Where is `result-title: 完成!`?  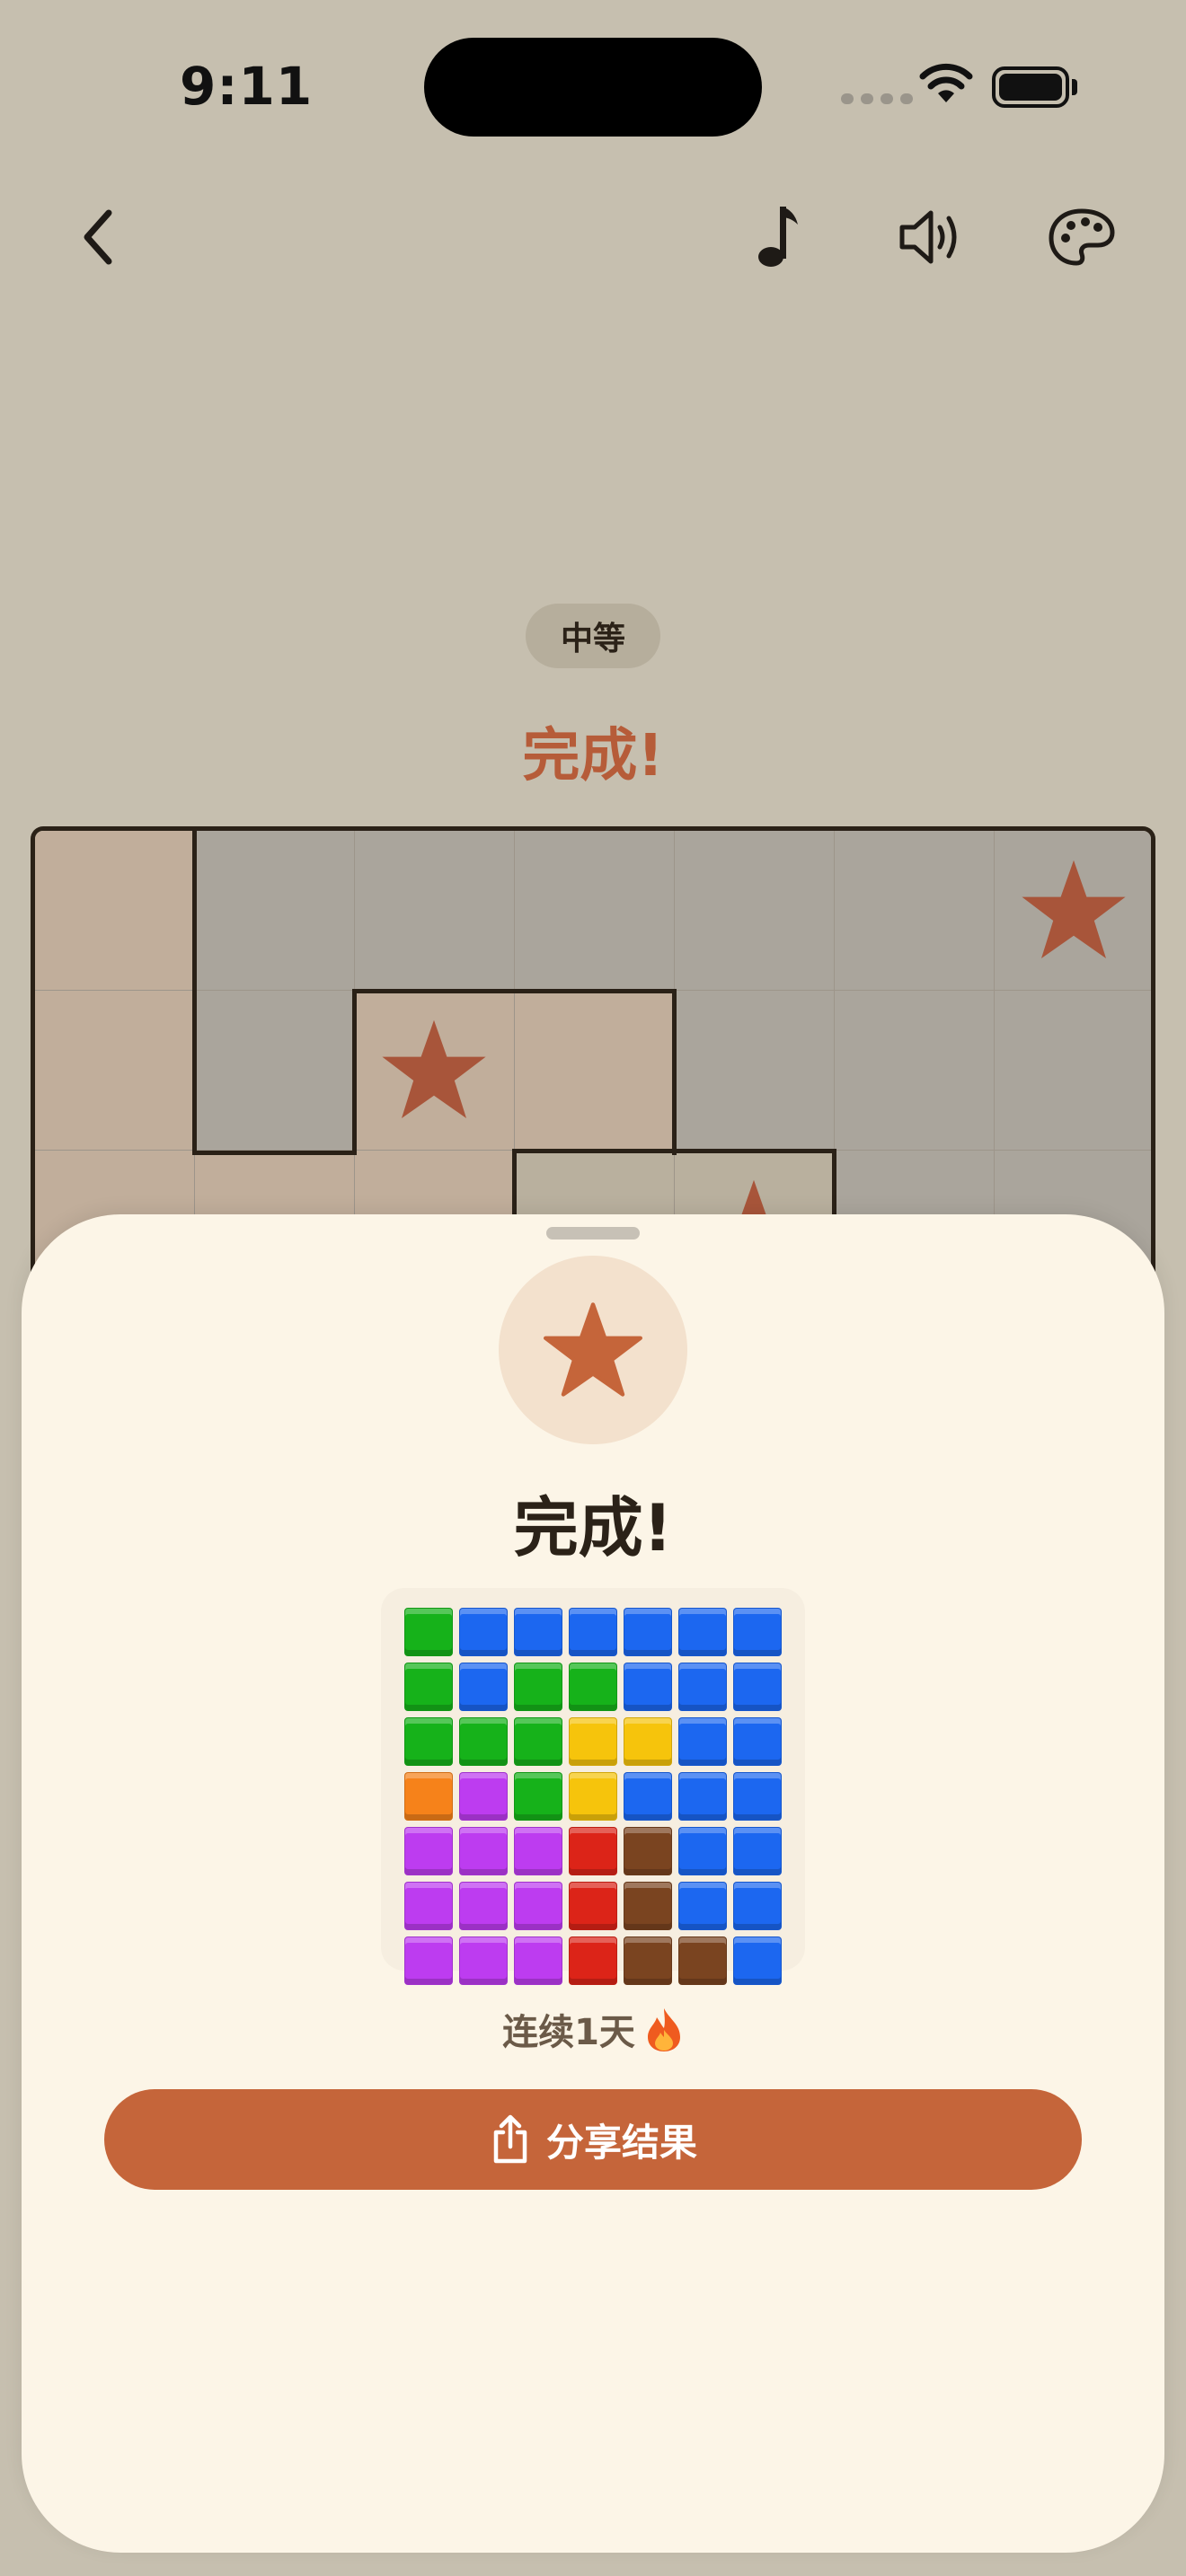
result-title: 完成! is located at coordinates (593, 1528).